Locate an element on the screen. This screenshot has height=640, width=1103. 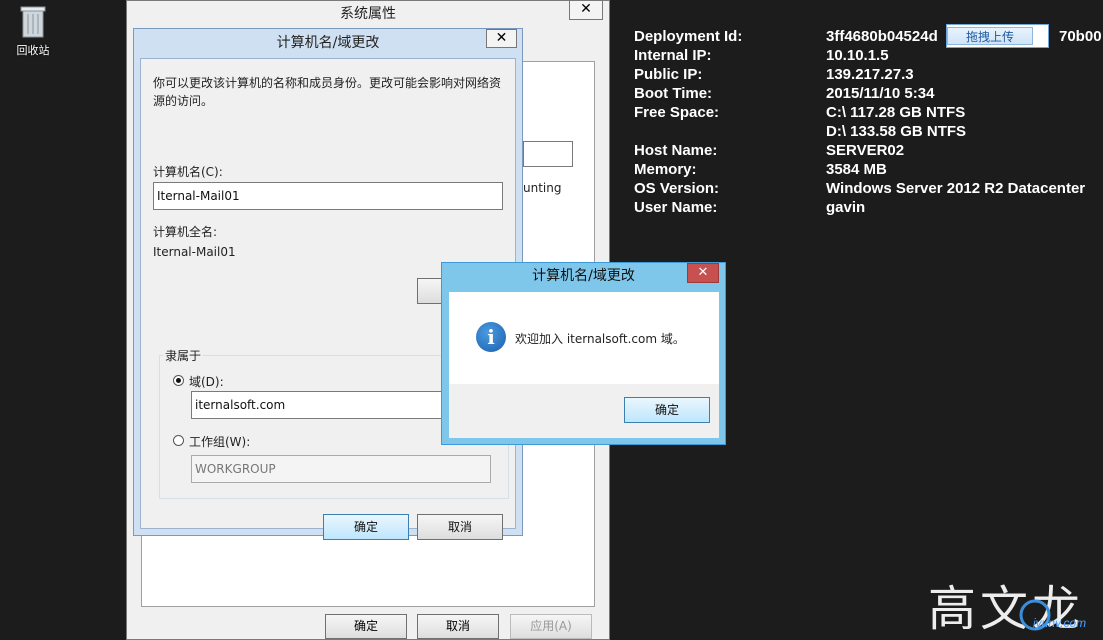
recycle-bin: 回收站 is located at coordinates (33, 31).